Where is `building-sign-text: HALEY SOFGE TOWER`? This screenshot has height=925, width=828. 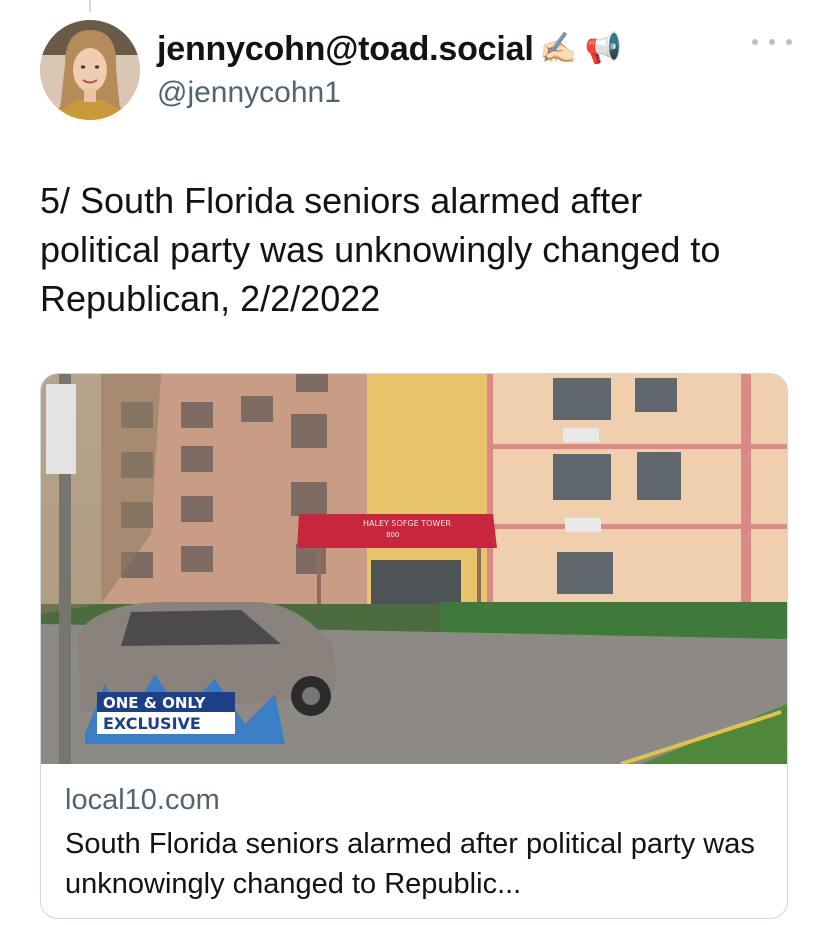
building-sign-text: HALEY SOFGE TOWER is located at coordinates (407, 523).